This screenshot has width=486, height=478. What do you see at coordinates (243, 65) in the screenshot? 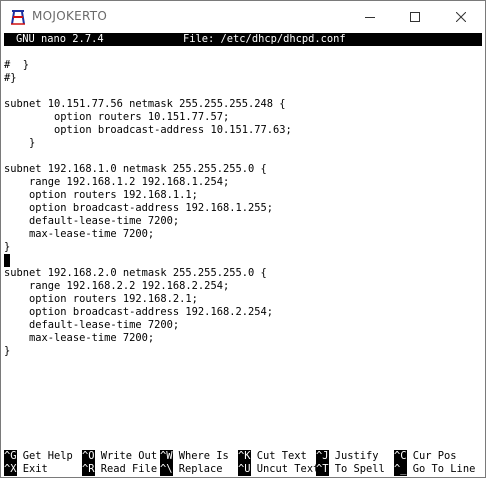
I see `editor-line: # }` at bounding box center [243, 65].